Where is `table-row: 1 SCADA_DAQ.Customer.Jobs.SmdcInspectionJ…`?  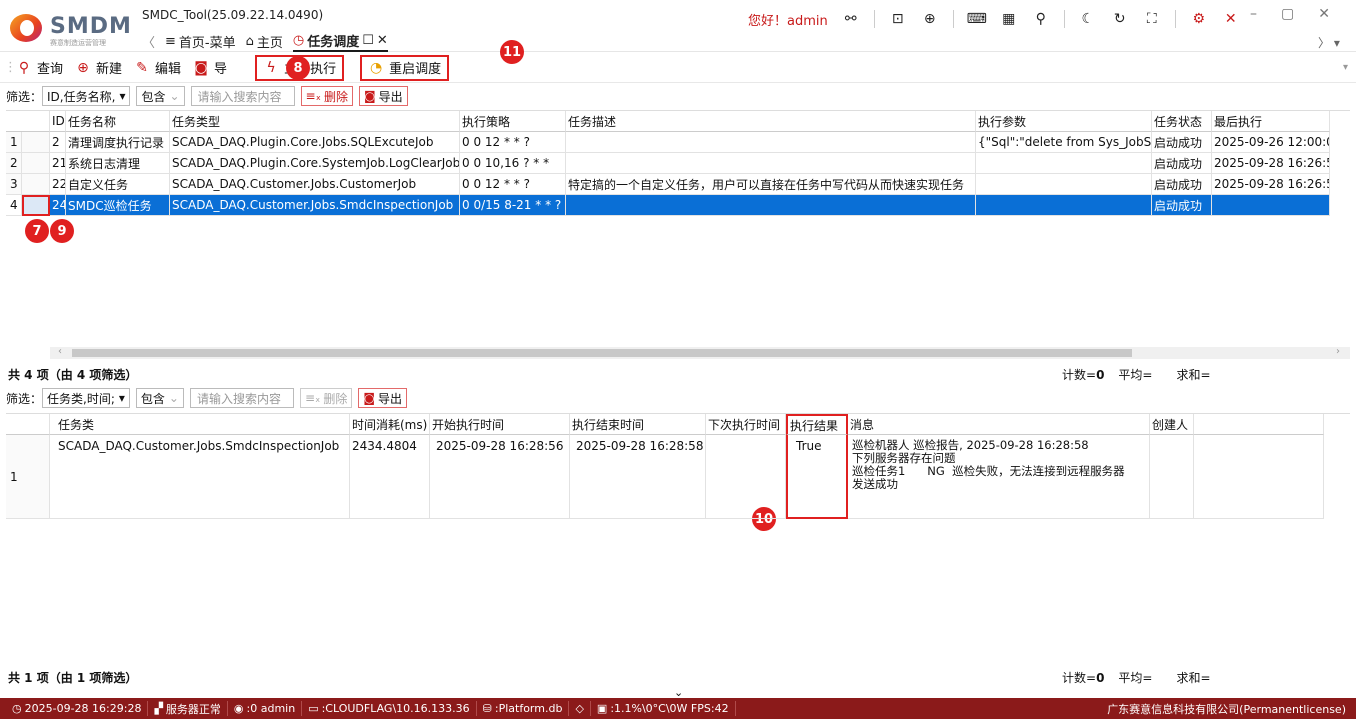
table-row: 1 SCADA_DAQ.Customer.Jobs.SmdcInspectionJ… is located at coordinates (665, 477).